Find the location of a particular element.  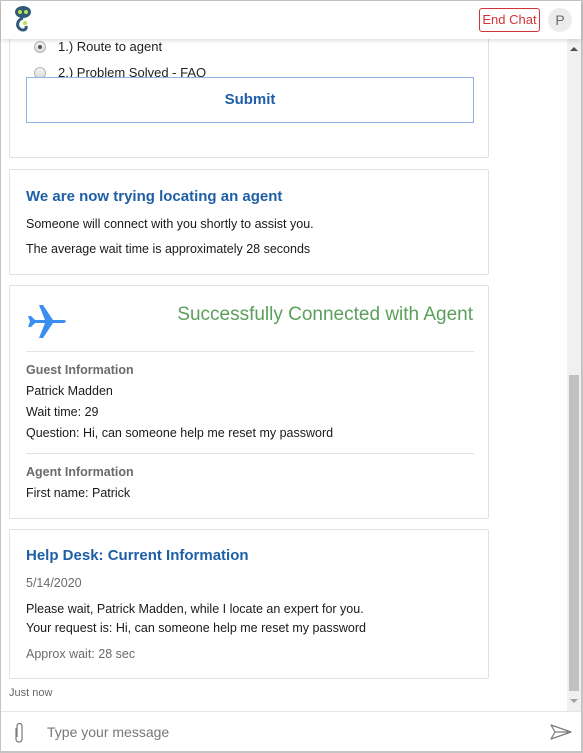

message-composer is located at coordinates (291, 731).